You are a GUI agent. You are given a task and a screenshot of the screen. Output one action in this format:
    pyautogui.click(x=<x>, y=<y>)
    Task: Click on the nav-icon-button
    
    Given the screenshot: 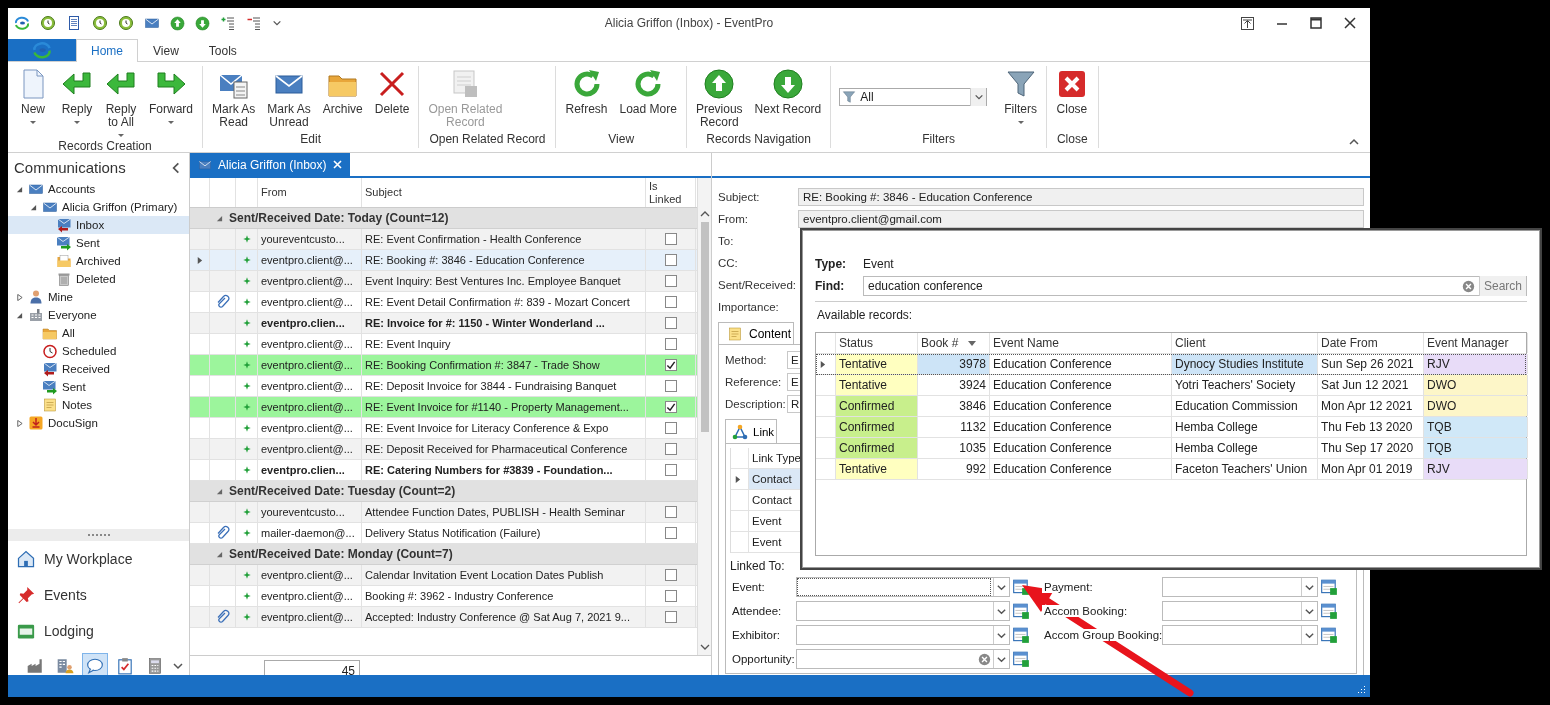 What is the action you would take?
    pyautogui.click(x=95, y=664)
    